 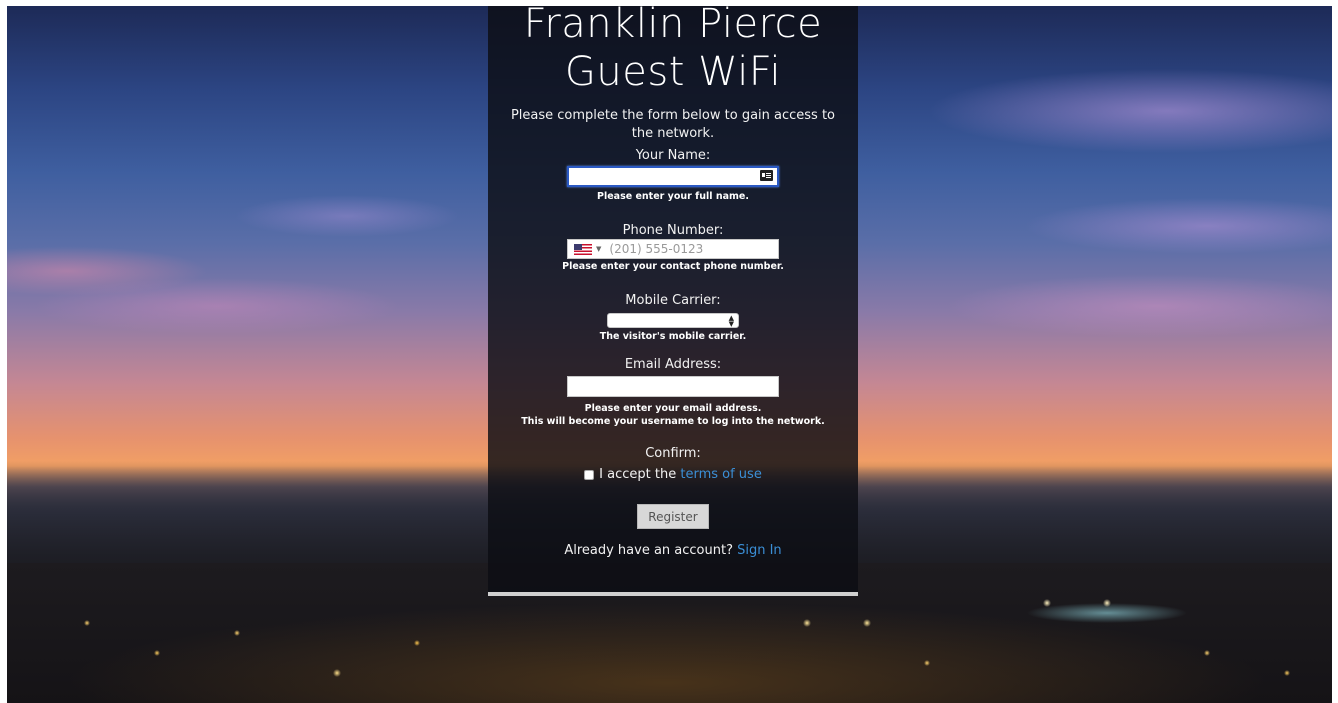 What do you see at coordinates (673, 364) in the screenshot?
I see `email-label: Email Address:` at bounding box center [673, 364].